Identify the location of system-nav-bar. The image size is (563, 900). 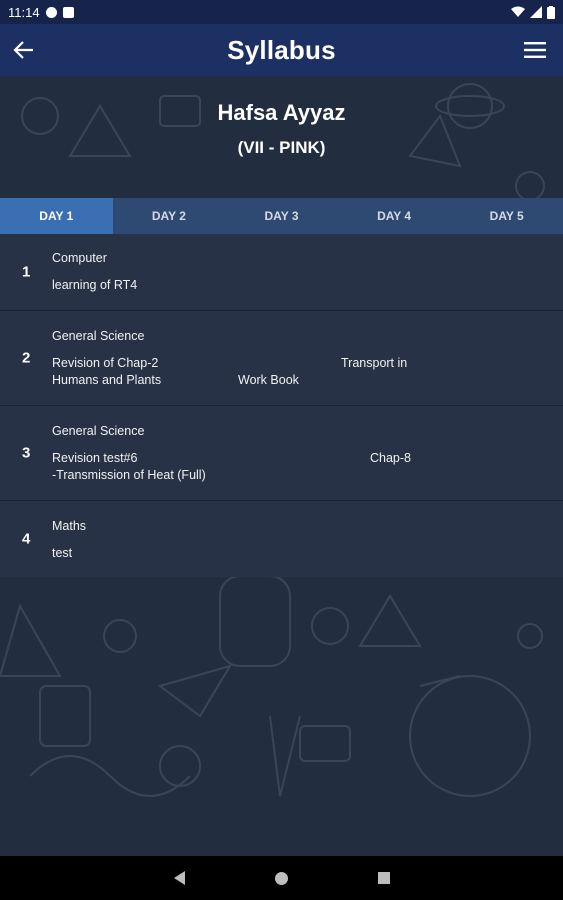
(281, 878).